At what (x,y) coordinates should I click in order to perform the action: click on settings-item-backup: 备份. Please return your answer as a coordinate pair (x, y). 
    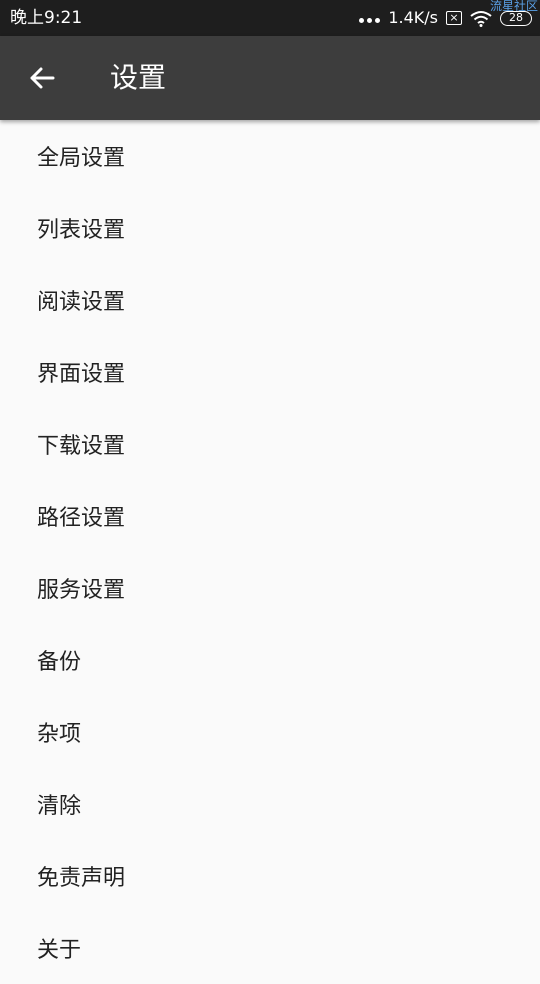
    Looking at the image, I should click on (270, 660).